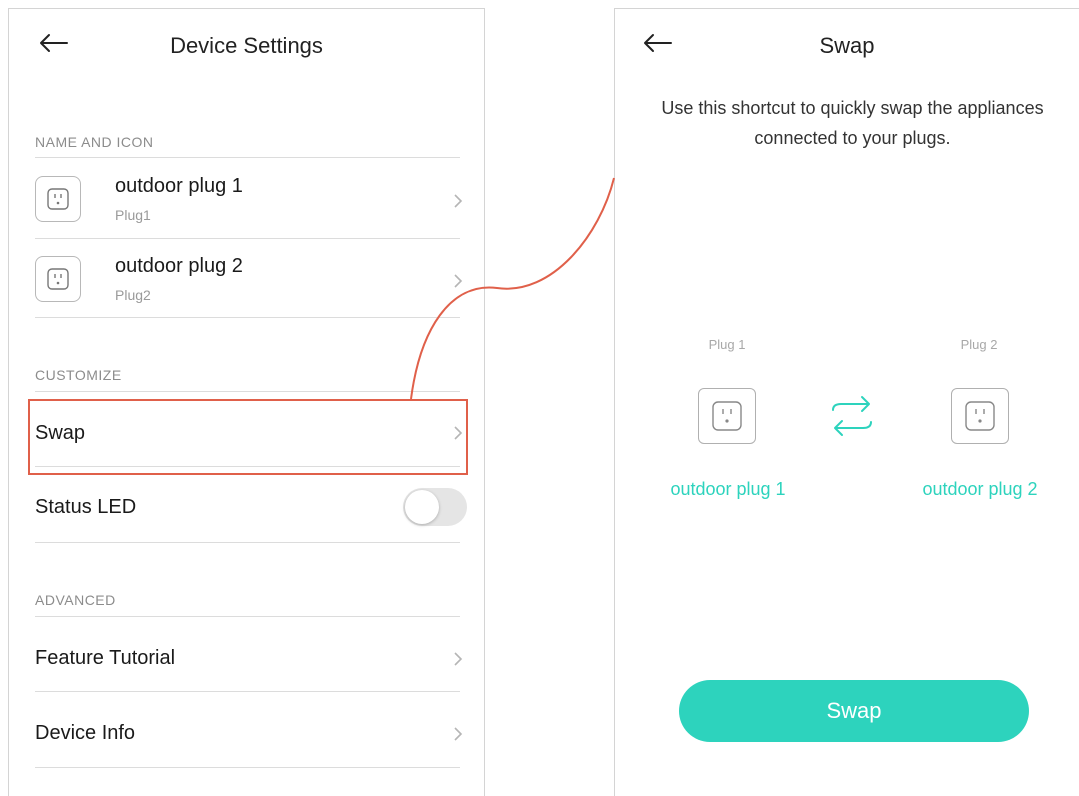 The height and width of the screenshot is (796, 1079). I want to click on swap-arrows-icon, so click(852, 416).